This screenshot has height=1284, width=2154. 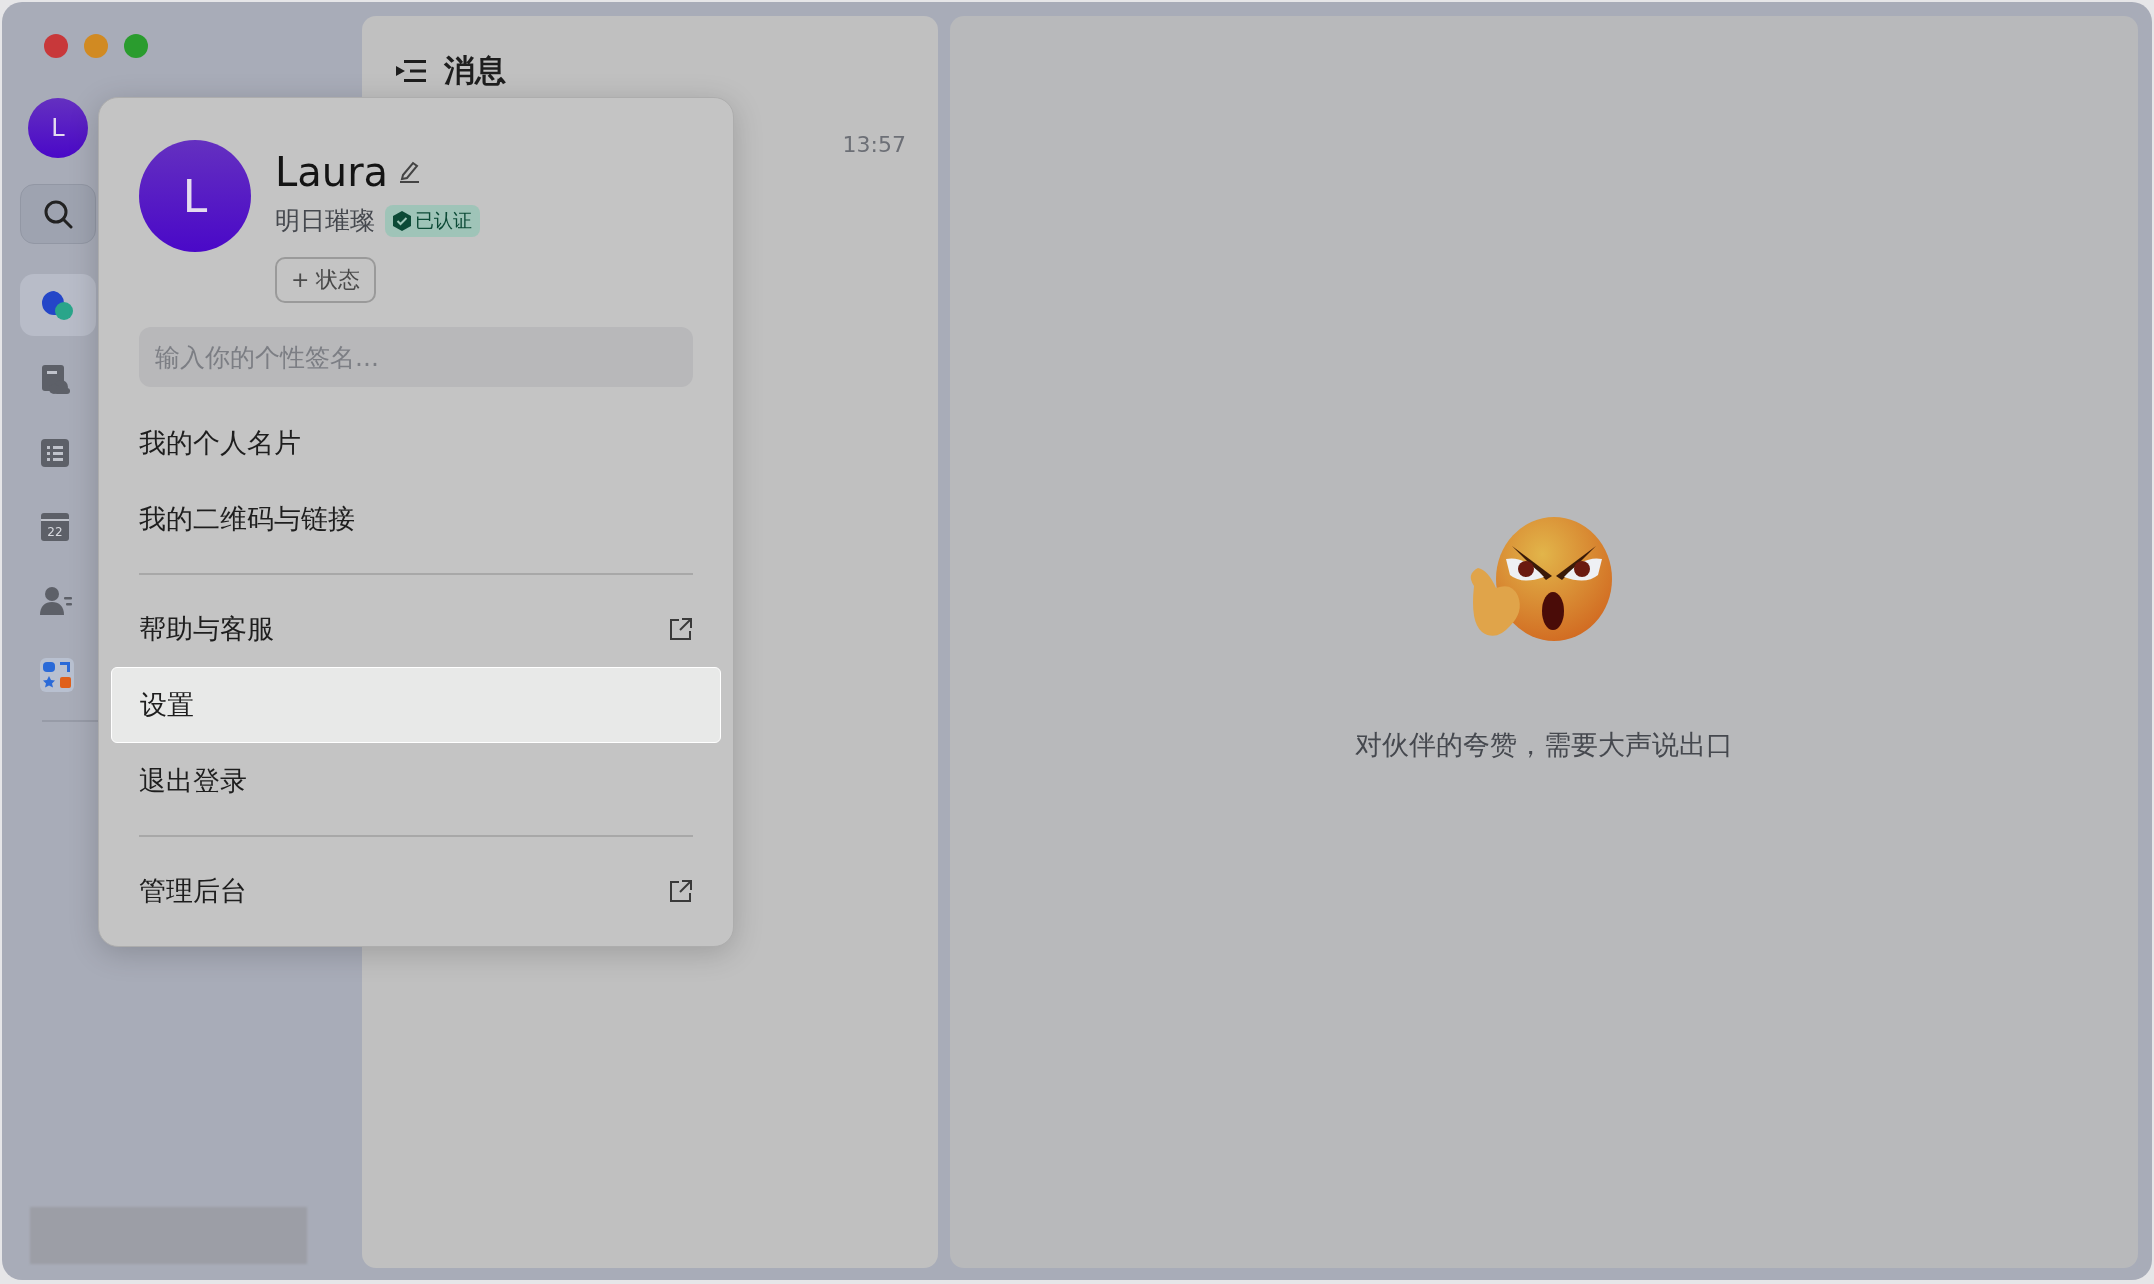 What do you see at coordinates (1544, 745) in the screenshot?
I see `empty-state-text: 对伙伴的夸赞，需要大声说出口` at bounding box center [1544, 745].